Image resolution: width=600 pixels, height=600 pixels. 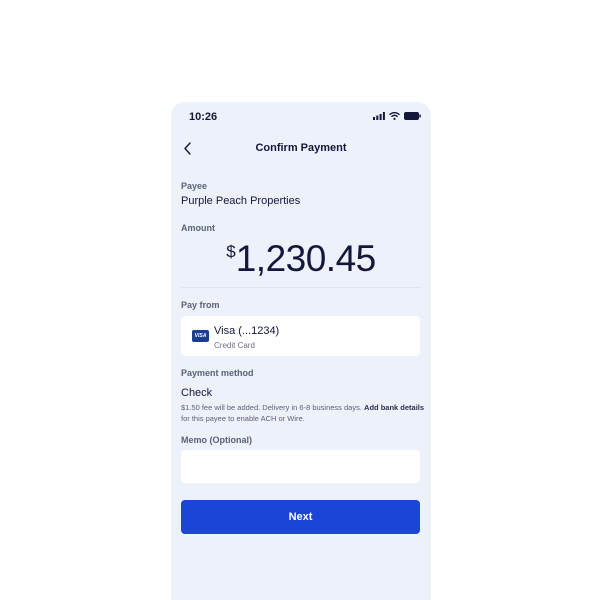 What do you see at coordinates (301, 287) in the screenshot?
I see `divider` at bounding box center [301, 287].